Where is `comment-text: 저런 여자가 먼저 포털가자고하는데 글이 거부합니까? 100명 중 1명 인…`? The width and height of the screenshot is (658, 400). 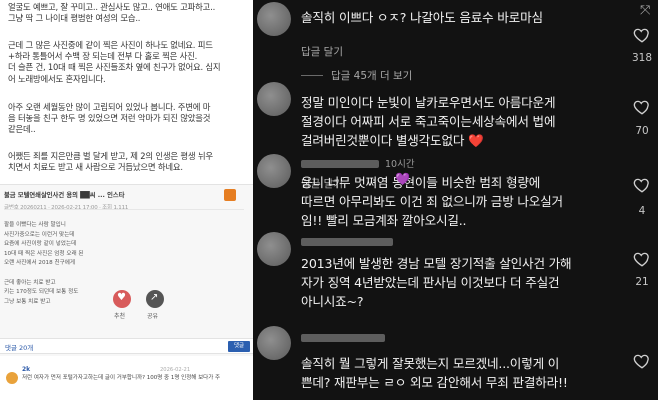 comment-text: 저런 여자가 먼저 포털가자고하는데 글이 거부합니까? 100명 중 1명 인… is located at coordinates (121, 378).